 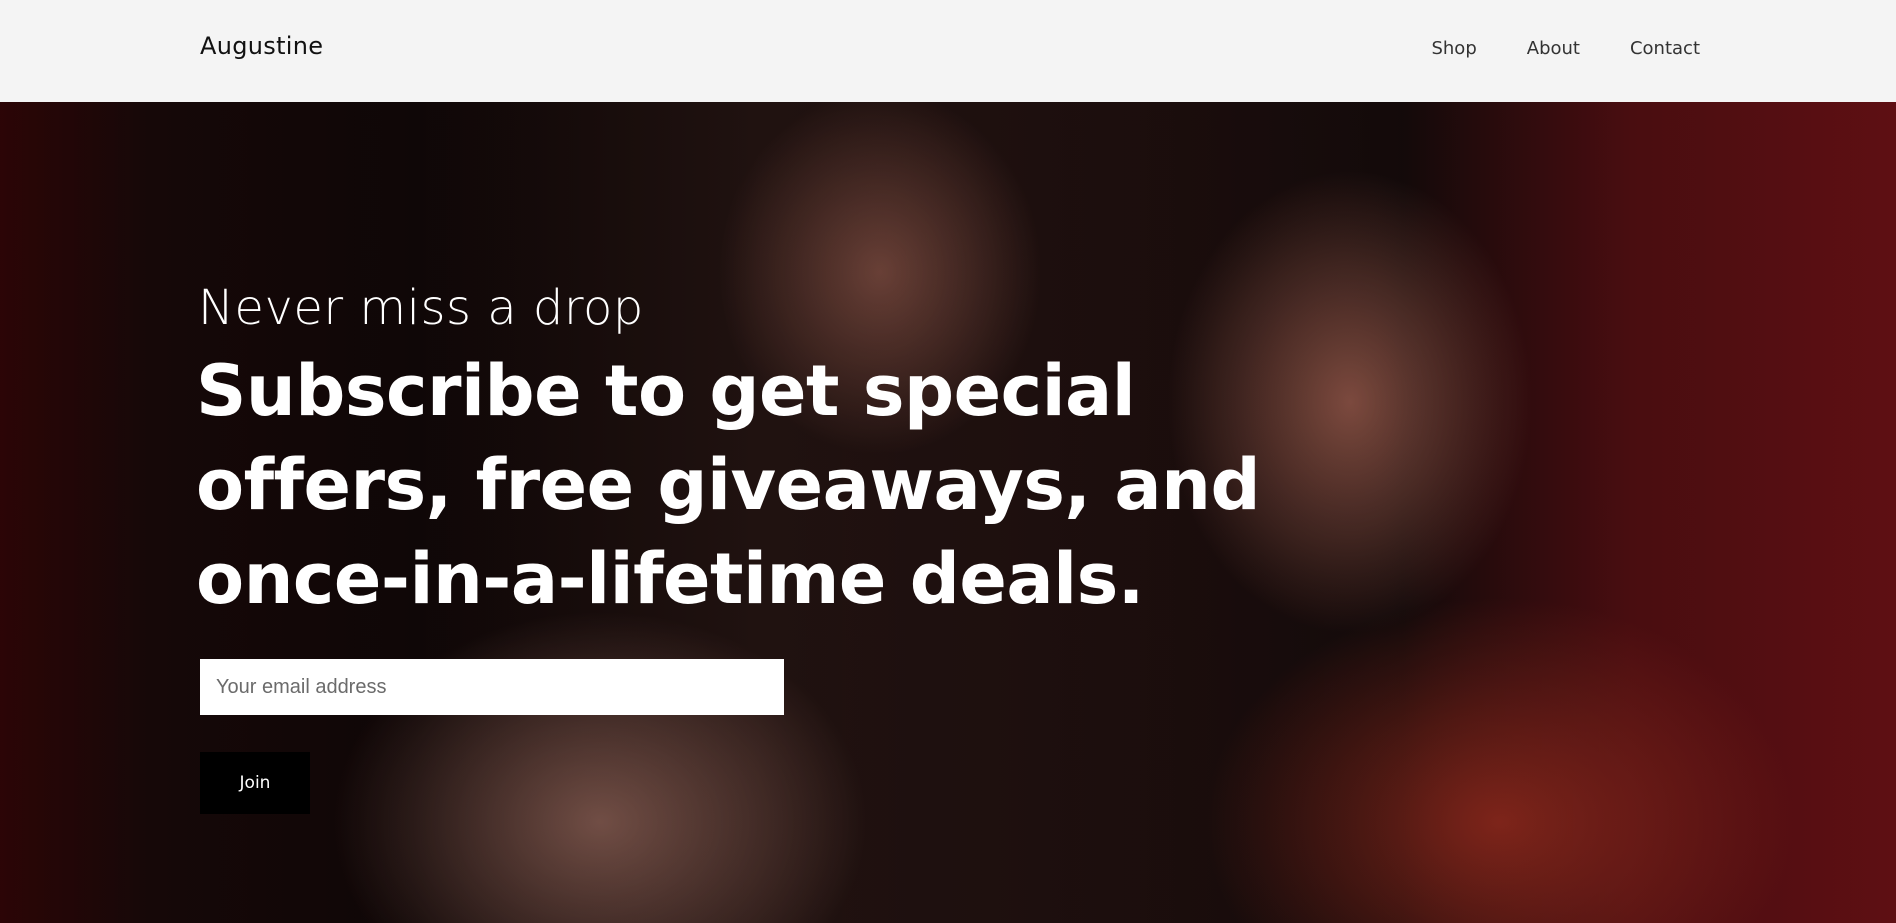 What do you see at coordinates (670, 579) in the screenshot?
I see `headline-line: once-in-a-lifetime deals.` at bounding box center [670, 579].